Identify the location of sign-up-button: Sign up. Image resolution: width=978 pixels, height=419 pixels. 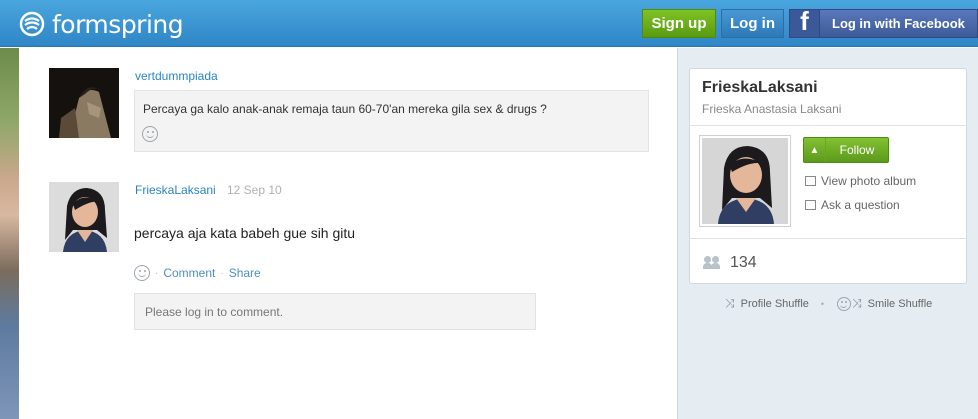
(679, 23).